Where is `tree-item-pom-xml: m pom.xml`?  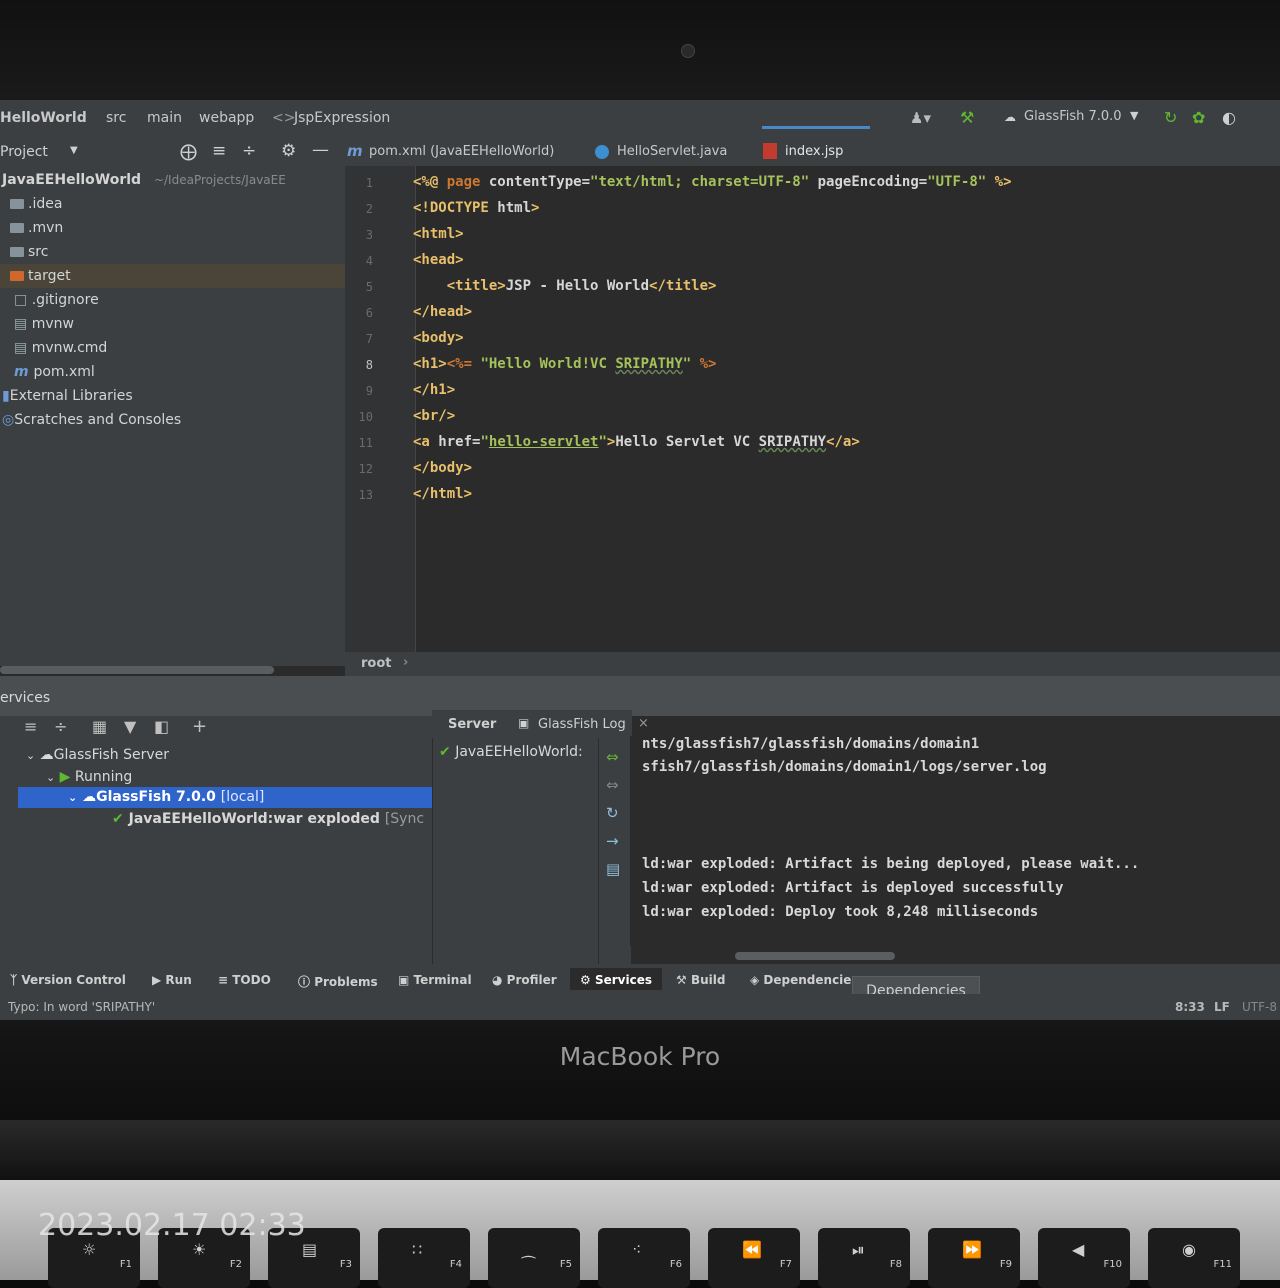 tree-item-pom-xml: m pom.xml is located at coordinates (54, 372).